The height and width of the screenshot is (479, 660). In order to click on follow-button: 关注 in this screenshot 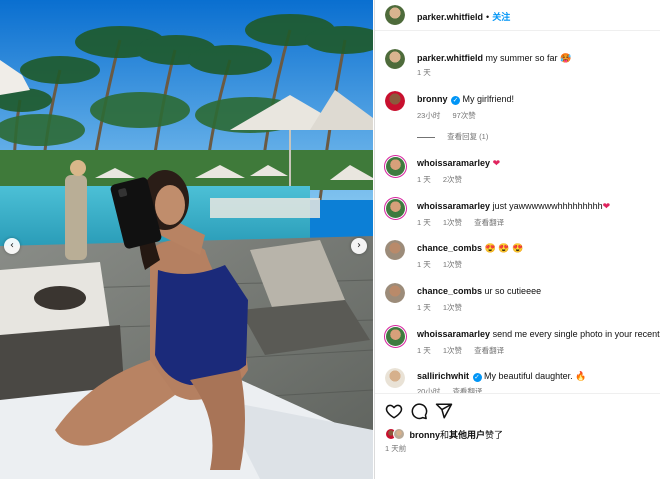, I will do `click(501, 17)`.